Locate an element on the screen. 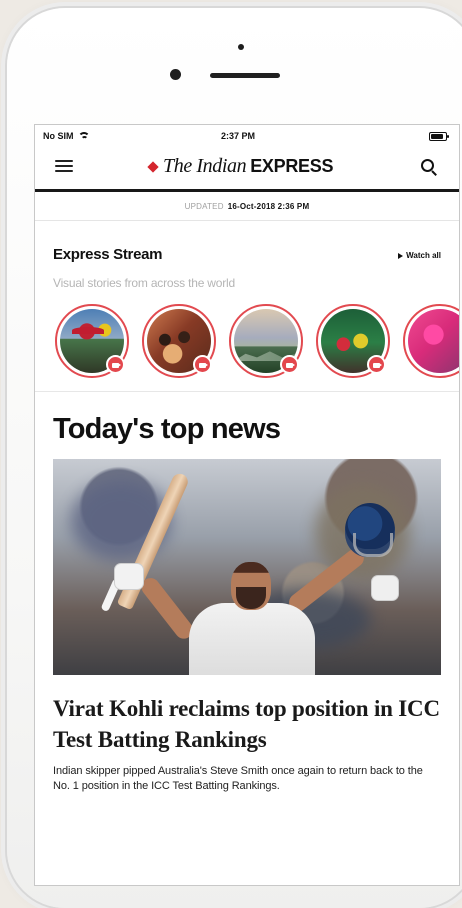 This screenshot has width=462, height=908. player-right-glove is located at coordinates (385, 588).